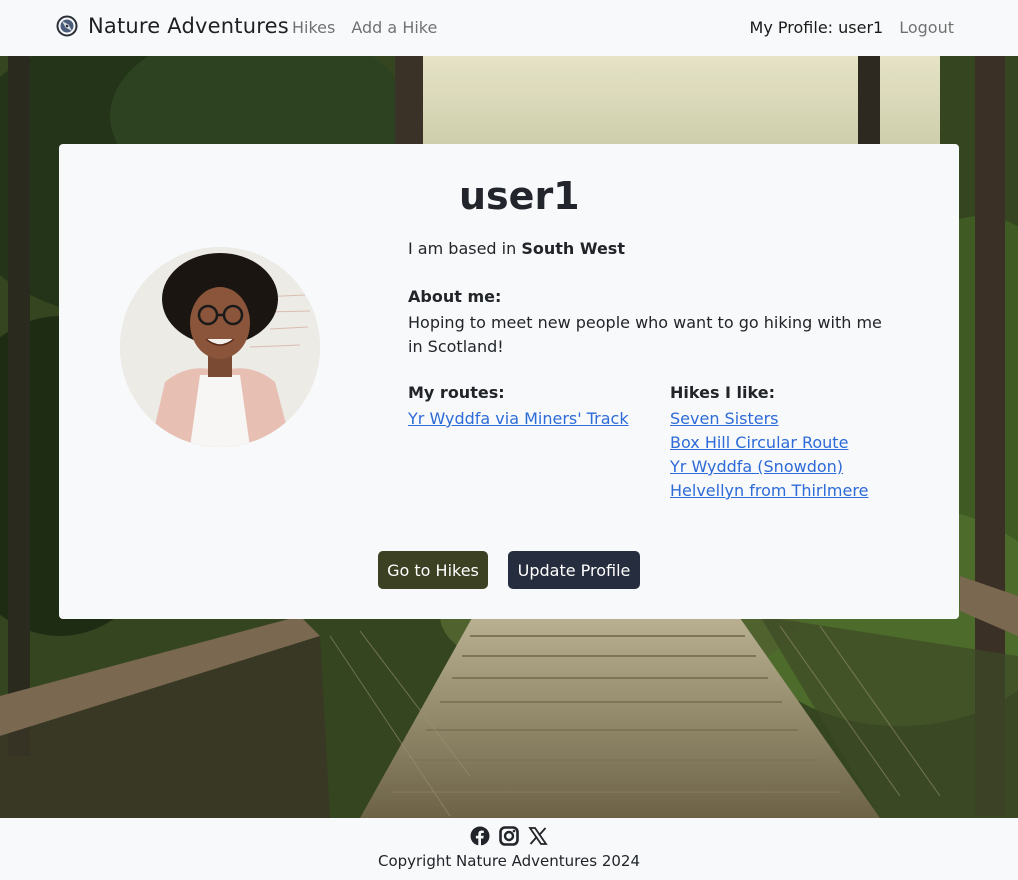 The image size is (1018, 880). I want to click on liked-hike-link: Box Hill Circular Route, so click(759, 442).